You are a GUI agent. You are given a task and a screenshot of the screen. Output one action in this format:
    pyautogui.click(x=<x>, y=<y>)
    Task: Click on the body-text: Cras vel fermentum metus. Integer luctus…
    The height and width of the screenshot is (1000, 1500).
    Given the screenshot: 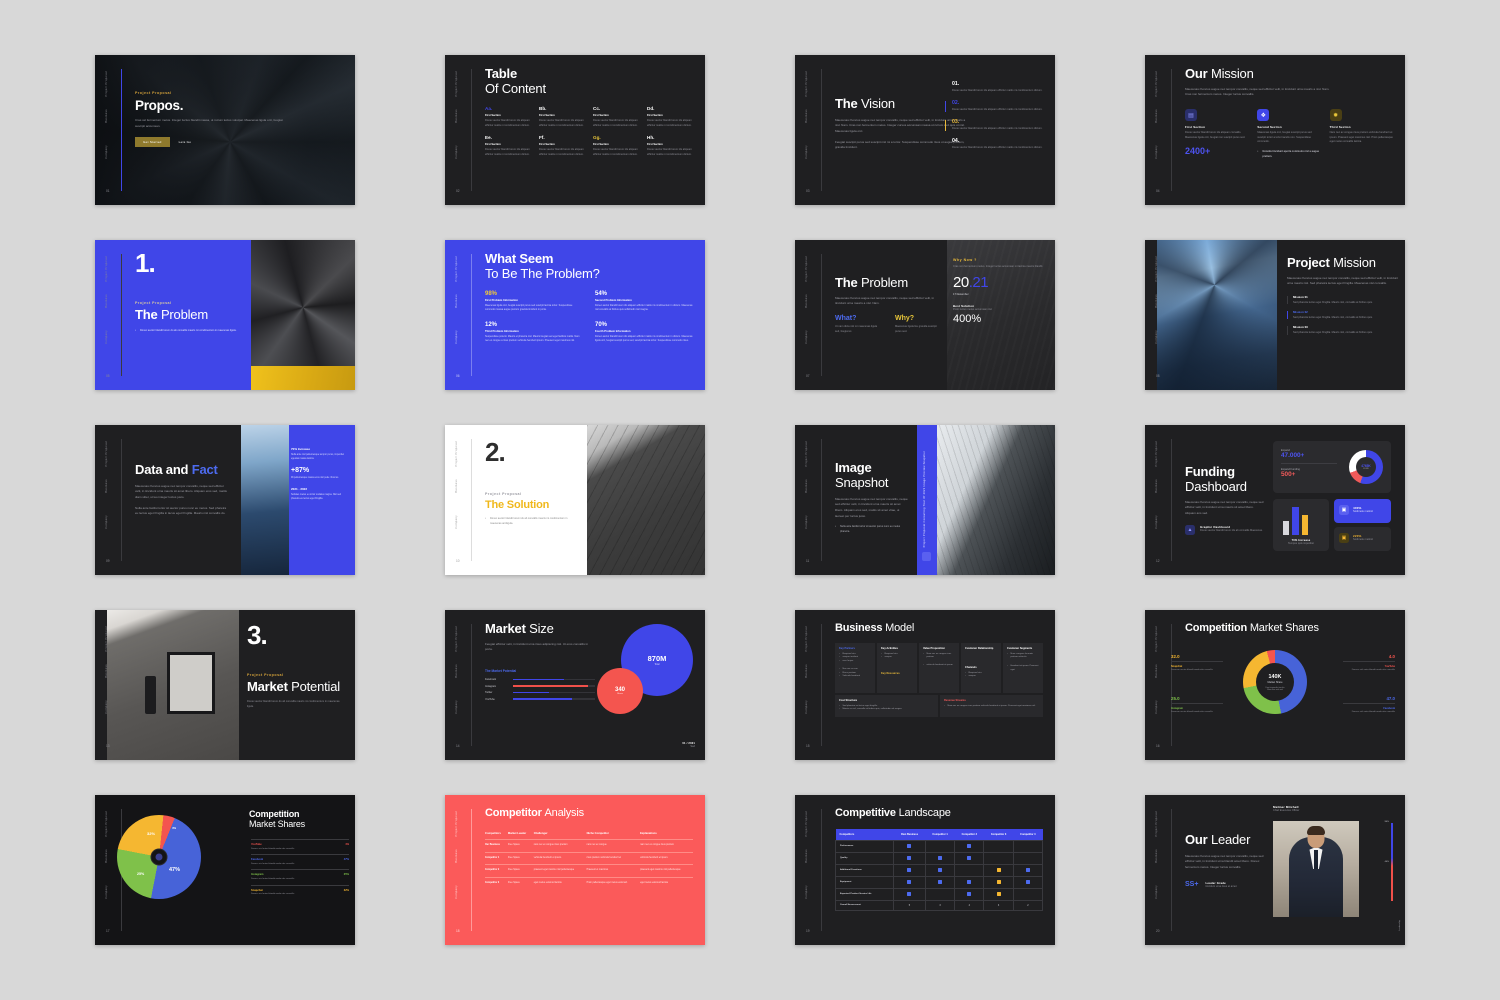 What is the action you would take?
    pyautogui.click(x=209, y=123)
    